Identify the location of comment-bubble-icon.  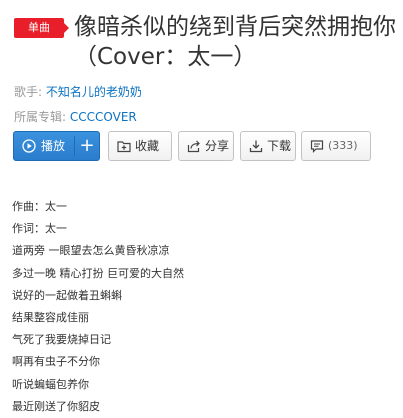
(317, 146).